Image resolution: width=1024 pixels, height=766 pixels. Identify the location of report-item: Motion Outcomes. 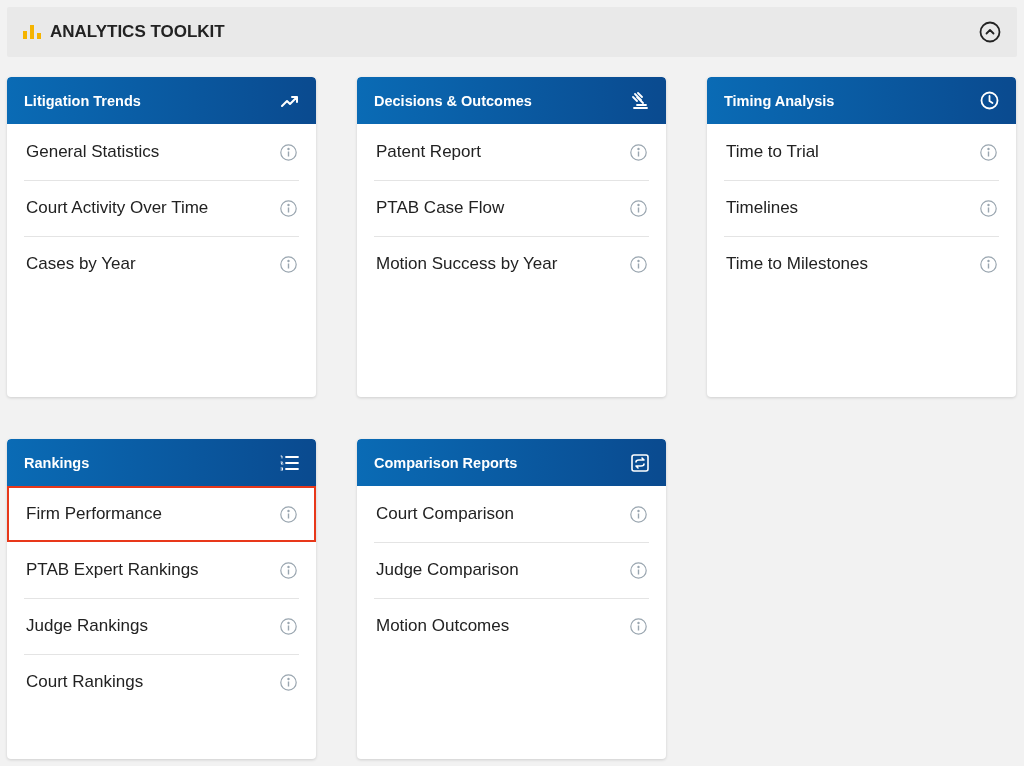
(511, 626).